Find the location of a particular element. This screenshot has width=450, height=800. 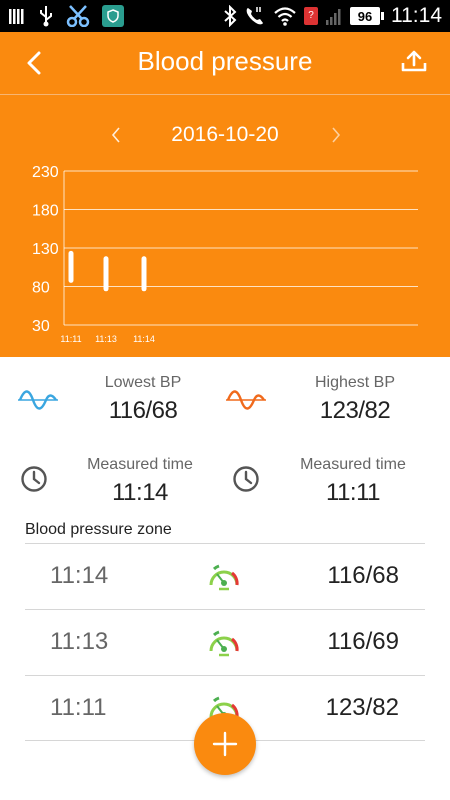

x-tick-label: 11:11 is located at coordinates (70, 339).